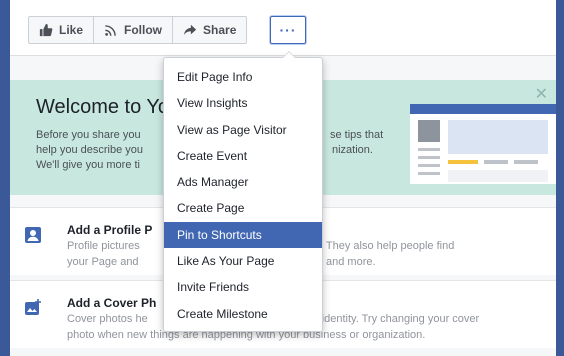  I want to click on welcome-line-3: We'll give you more ti, so click(88, 165).